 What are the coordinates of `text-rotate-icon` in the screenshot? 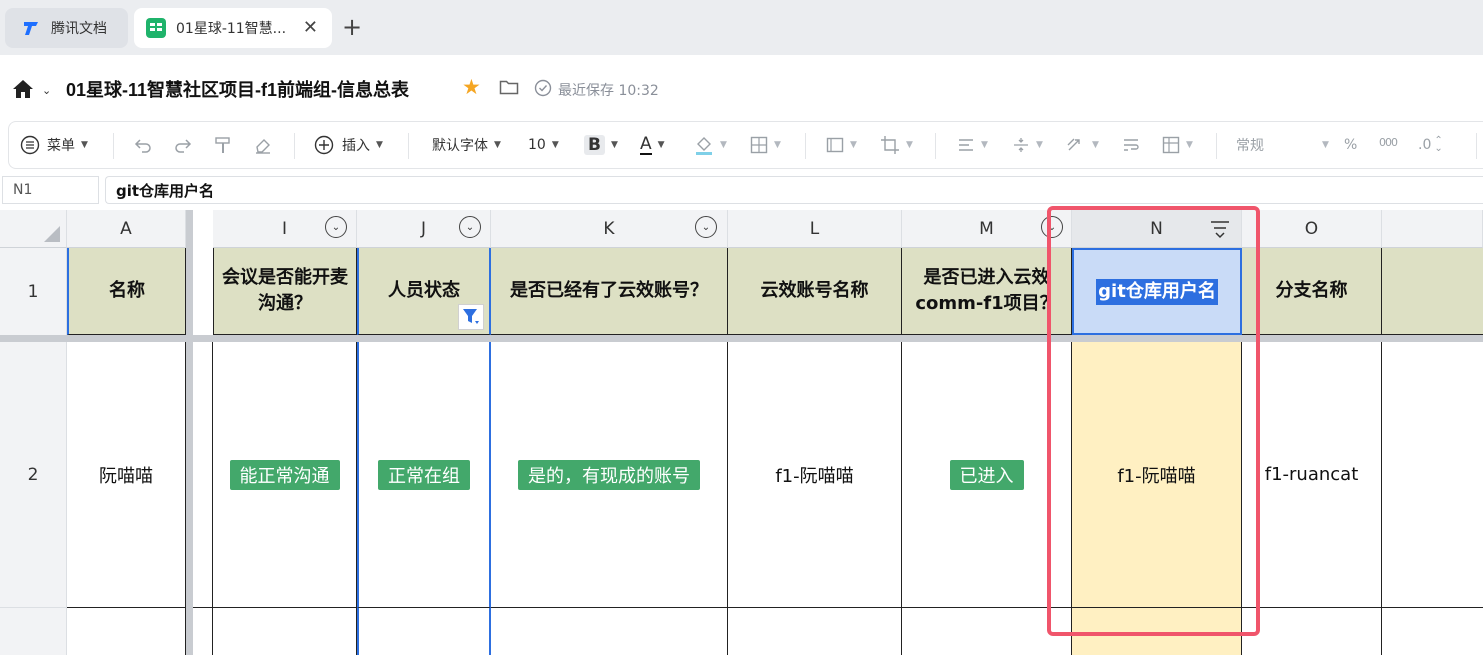 It's located at (1073, 144).